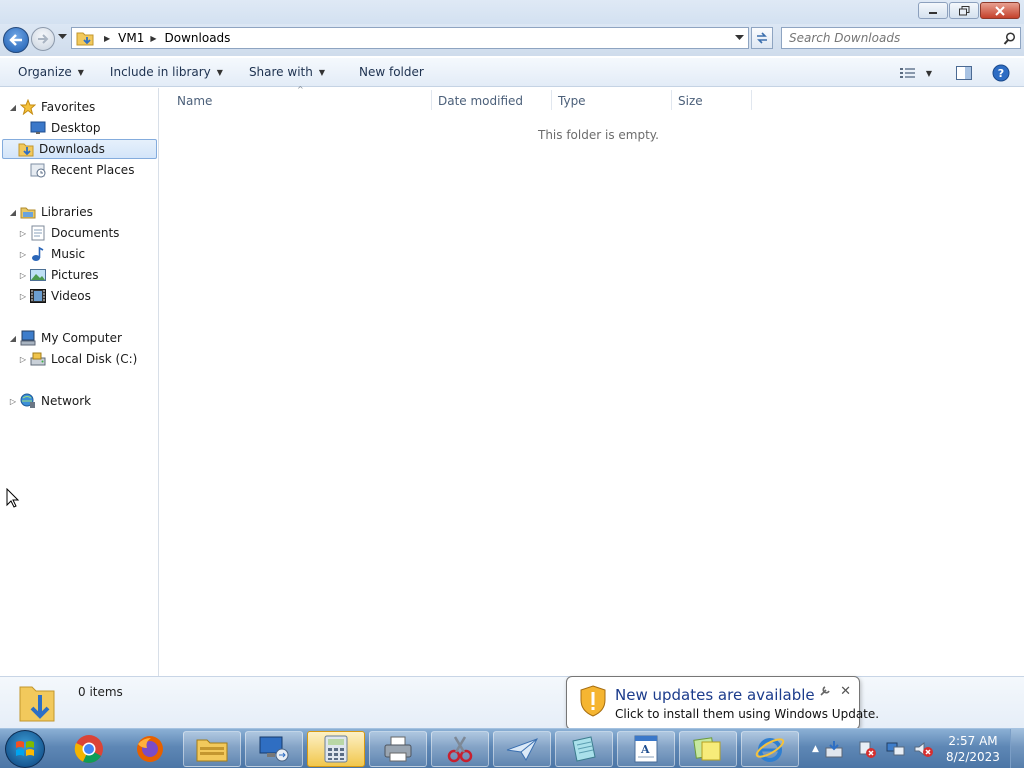  I want to click on file-explorer-button, so click(212, 749).